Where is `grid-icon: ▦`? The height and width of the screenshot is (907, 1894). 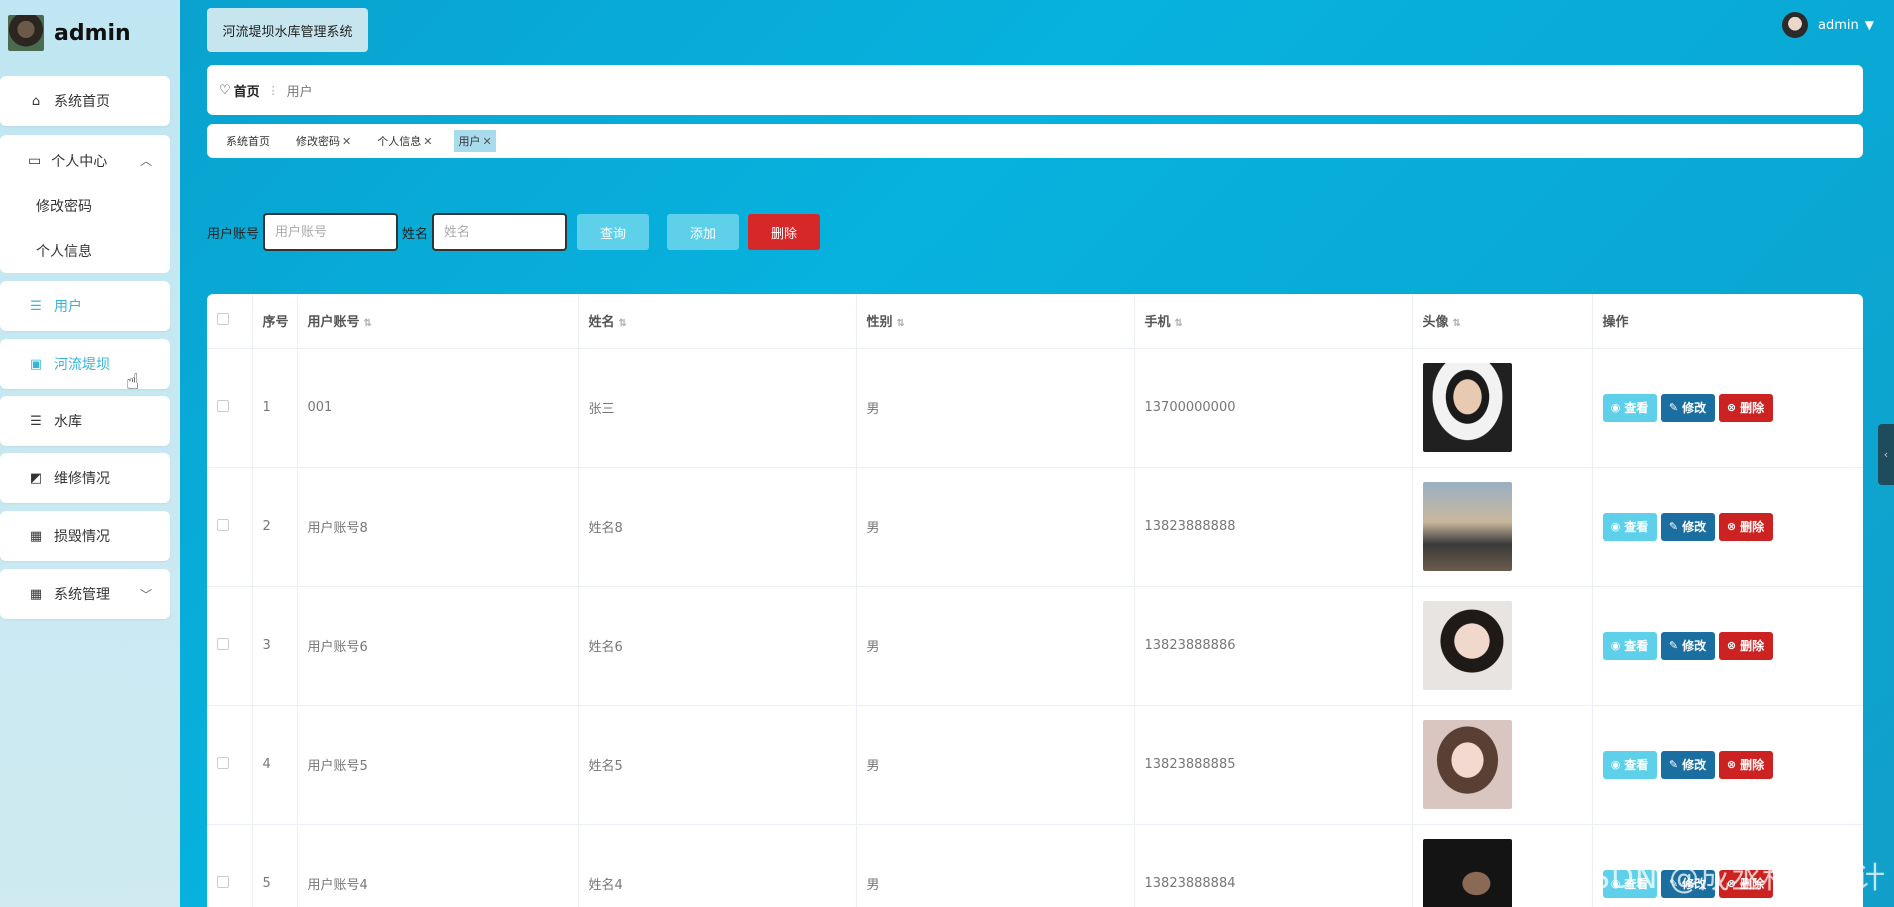 grid-icon: ▦ is located at coordinates (36, 594).